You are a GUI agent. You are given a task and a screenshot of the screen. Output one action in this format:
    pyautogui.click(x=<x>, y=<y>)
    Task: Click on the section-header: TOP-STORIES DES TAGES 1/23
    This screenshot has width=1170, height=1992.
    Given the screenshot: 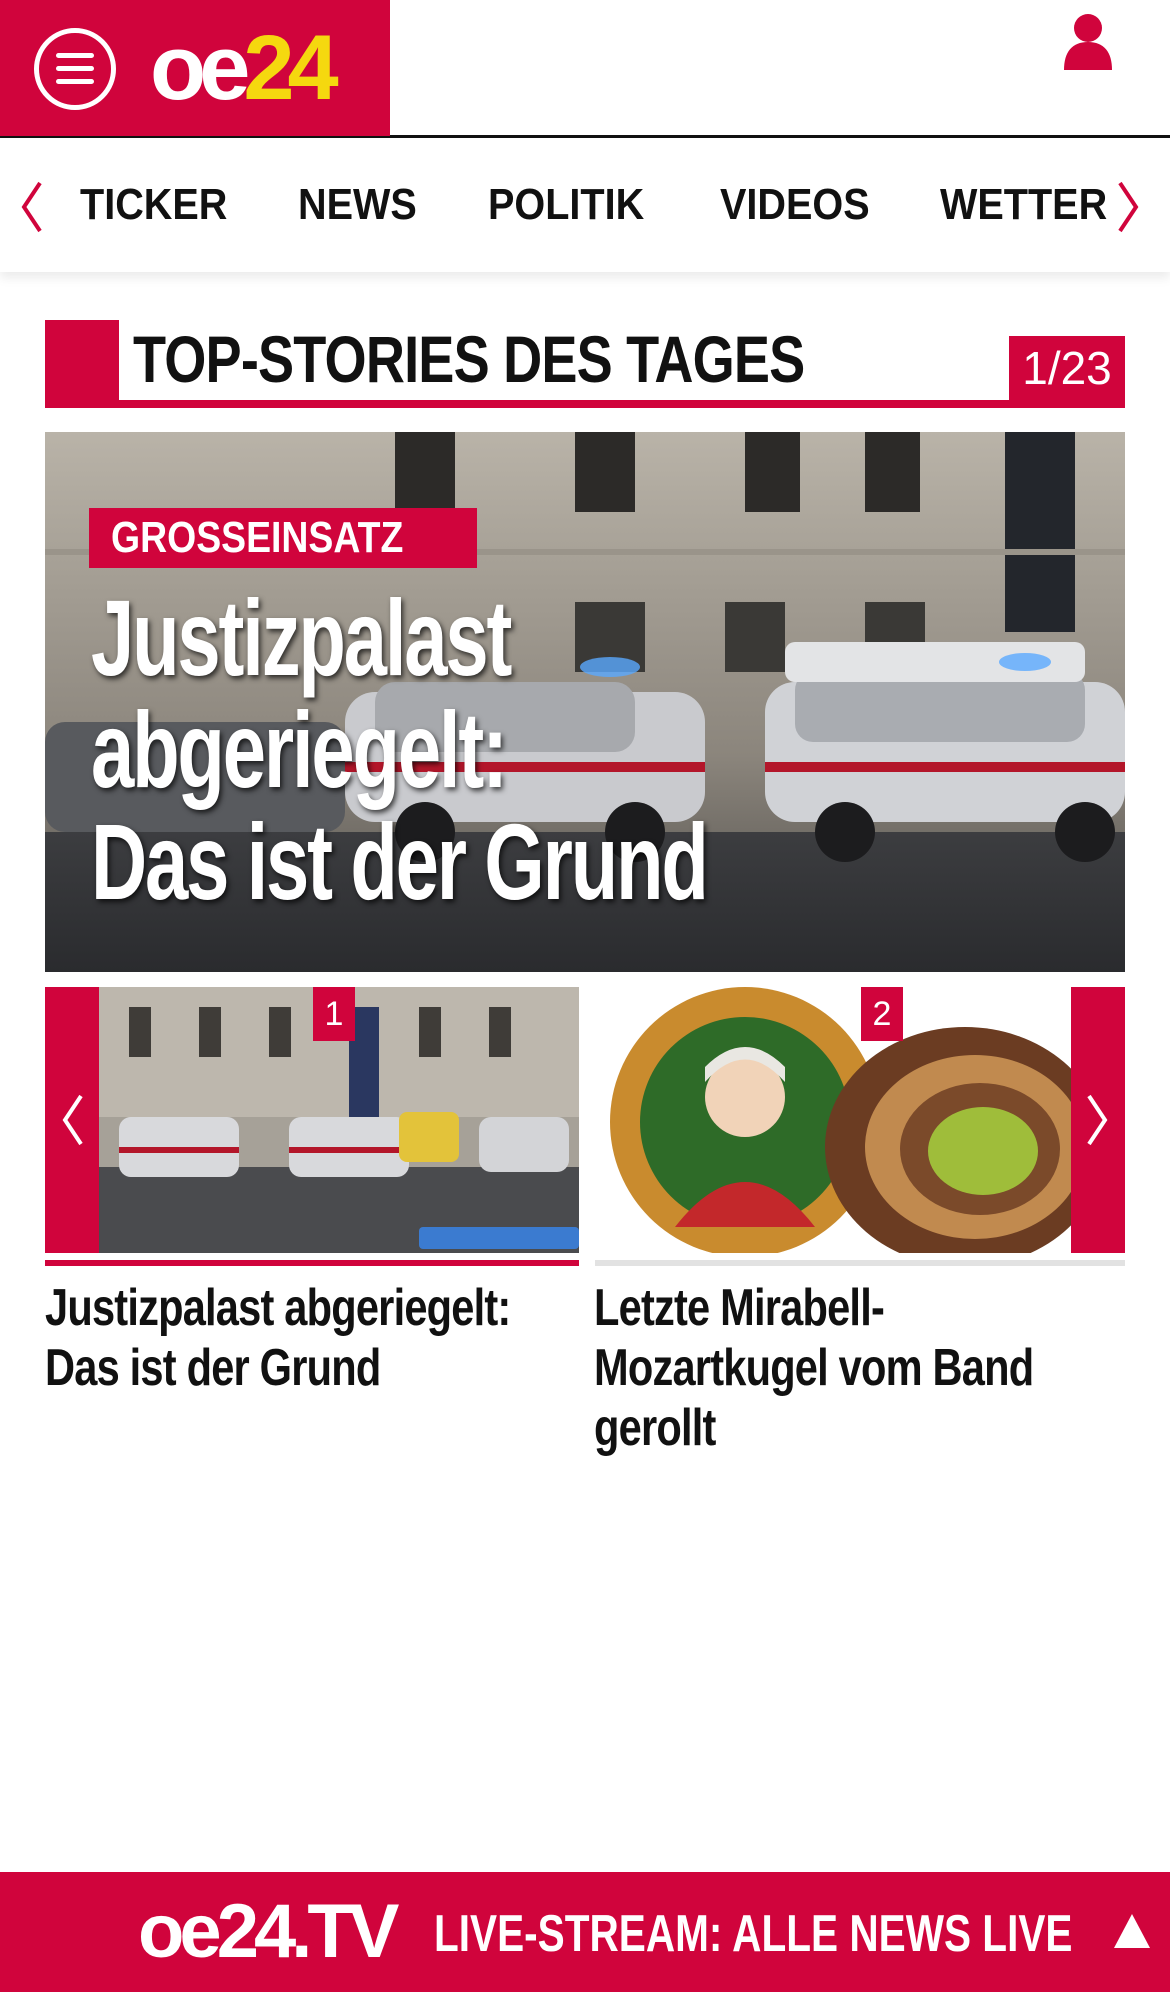 What is the action you would take?
    pyautogui.click(x=585, y=364)
    